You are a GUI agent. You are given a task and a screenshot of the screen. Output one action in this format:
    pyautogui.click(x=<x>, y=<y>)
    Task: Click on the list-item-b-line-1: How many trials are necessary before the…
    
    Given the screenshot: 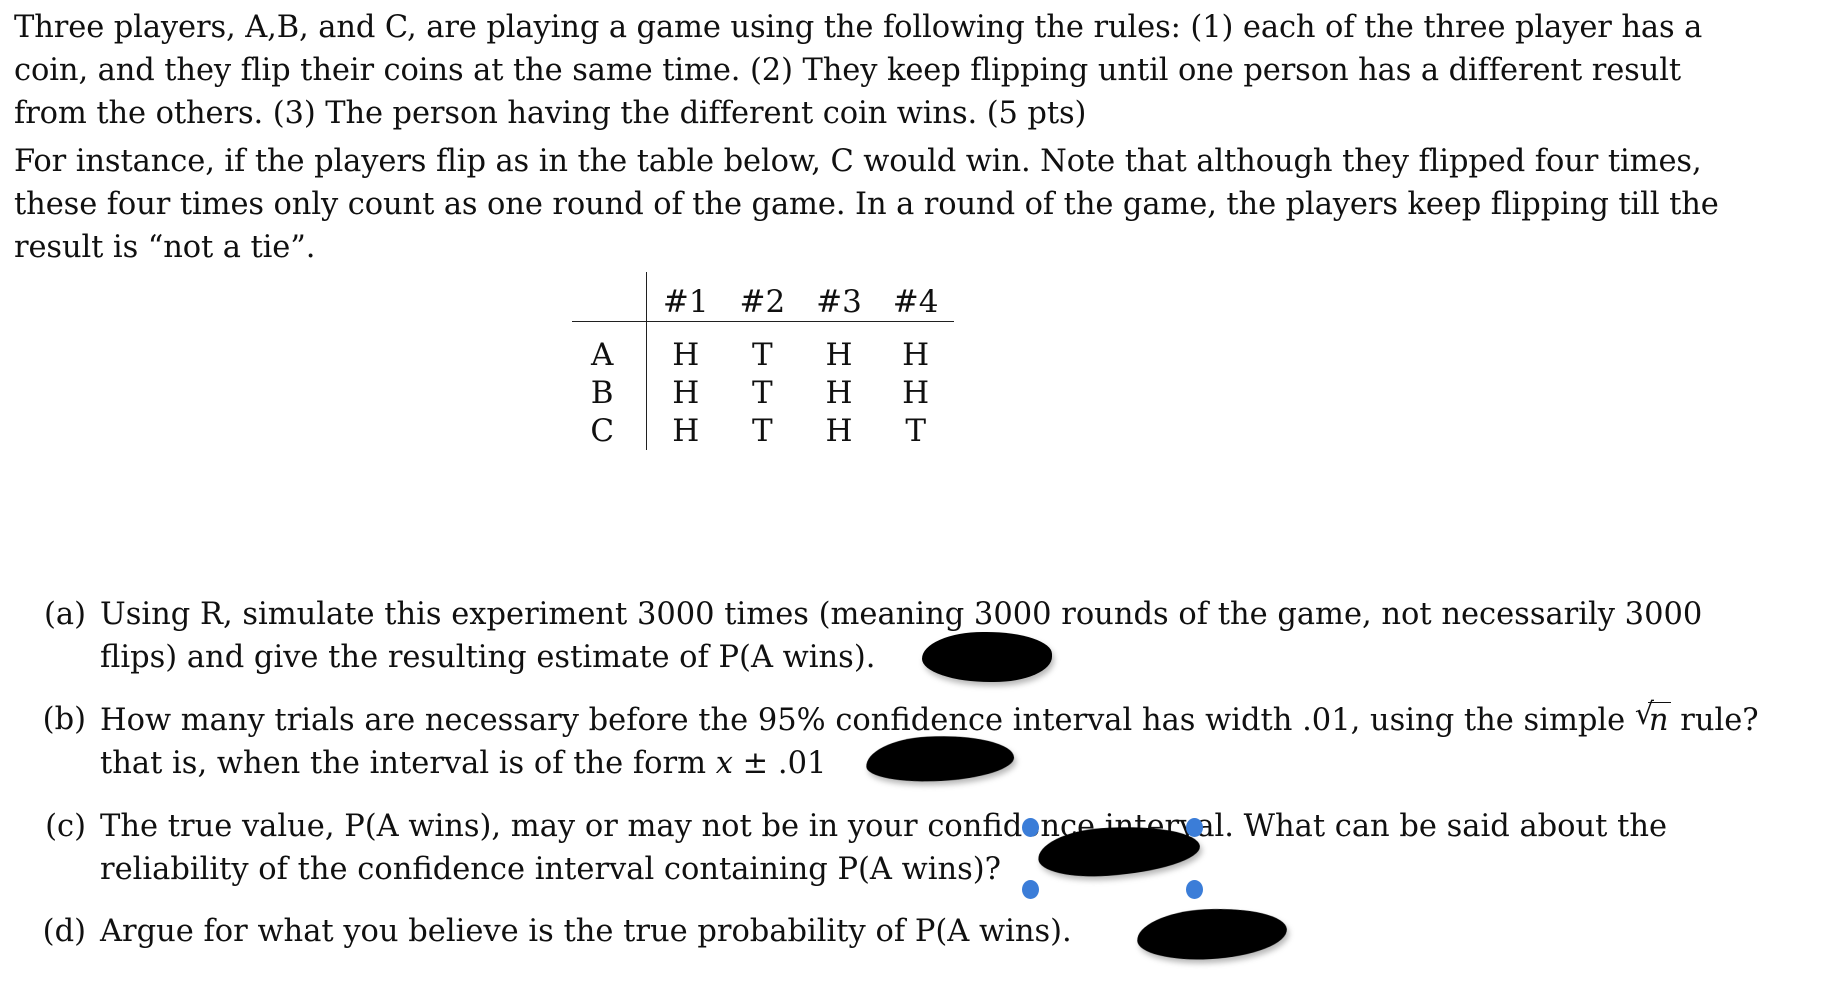 What is the action you would take?
    pyautogui.click(x=953, y=720)
    